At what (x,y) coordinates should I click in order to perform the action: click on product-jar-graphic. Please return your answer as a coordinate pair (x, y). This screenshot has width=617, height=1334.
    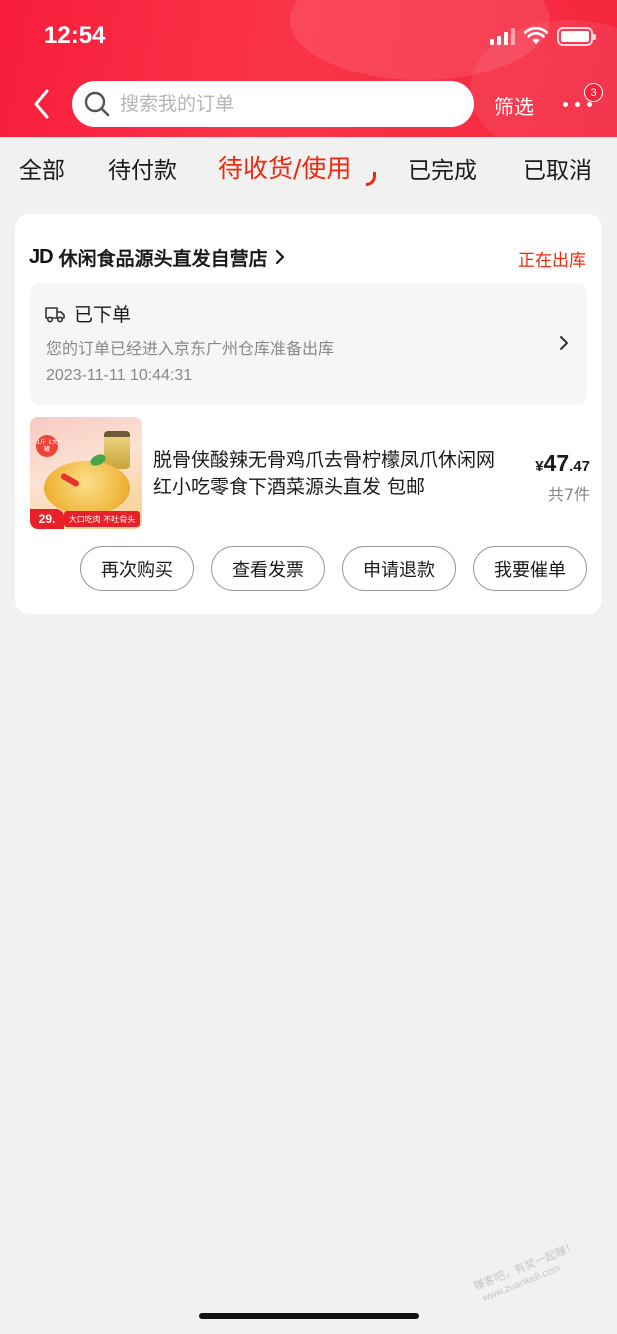
    Looking at the image, I should click on (117, 450).